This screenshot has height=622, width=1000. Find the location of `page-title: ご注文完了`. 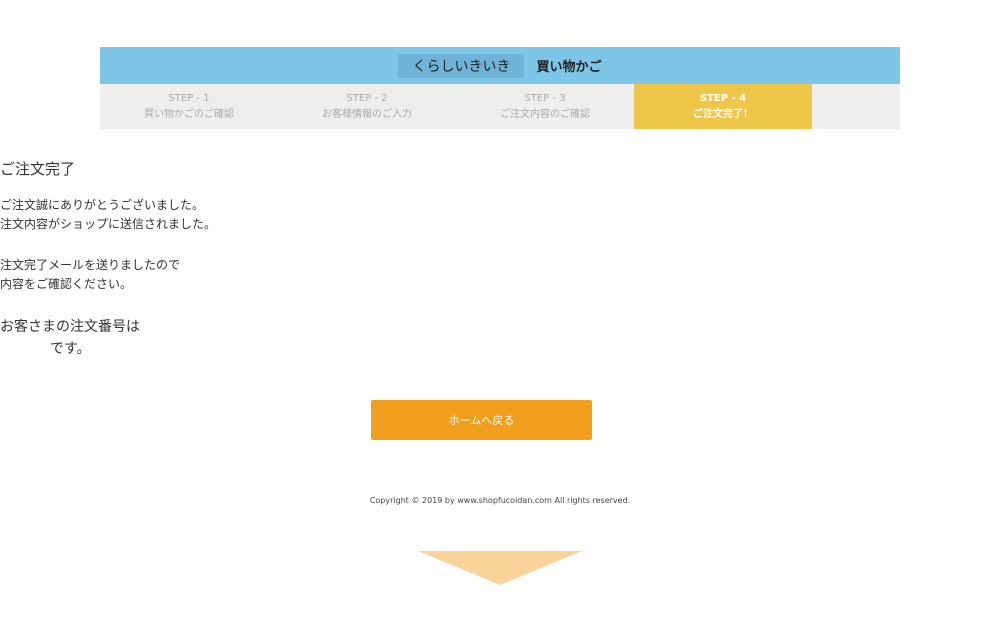

page-title: ご注文完了 is located at coordinates (38, 169).